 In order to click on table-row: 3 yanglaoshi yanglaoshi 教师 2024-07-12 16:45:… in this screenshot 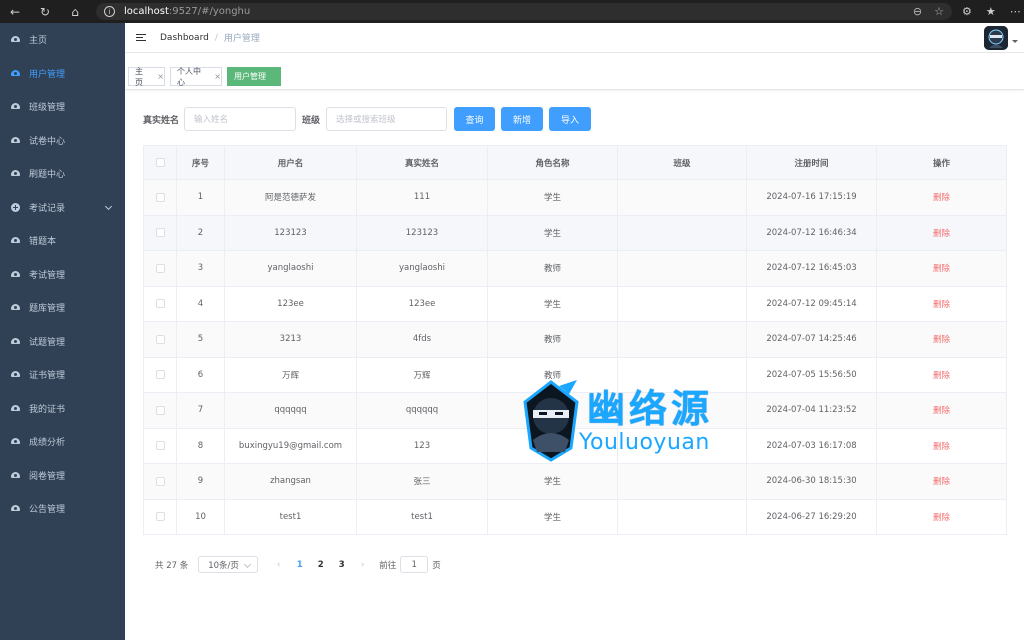, I will do `click(575, 269)`.